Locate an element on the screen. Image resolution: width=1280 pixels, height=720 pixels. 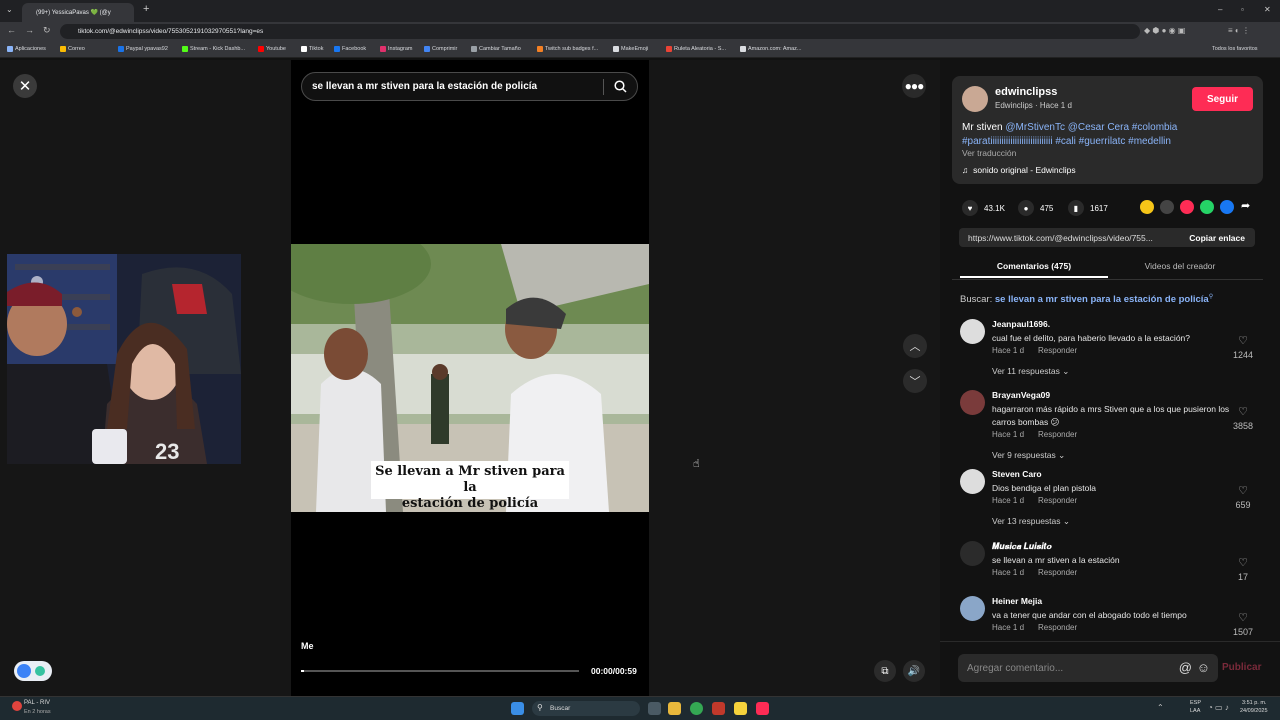
bookmark-2: Paypal ypavas92 is located at coordinates (143, 49).